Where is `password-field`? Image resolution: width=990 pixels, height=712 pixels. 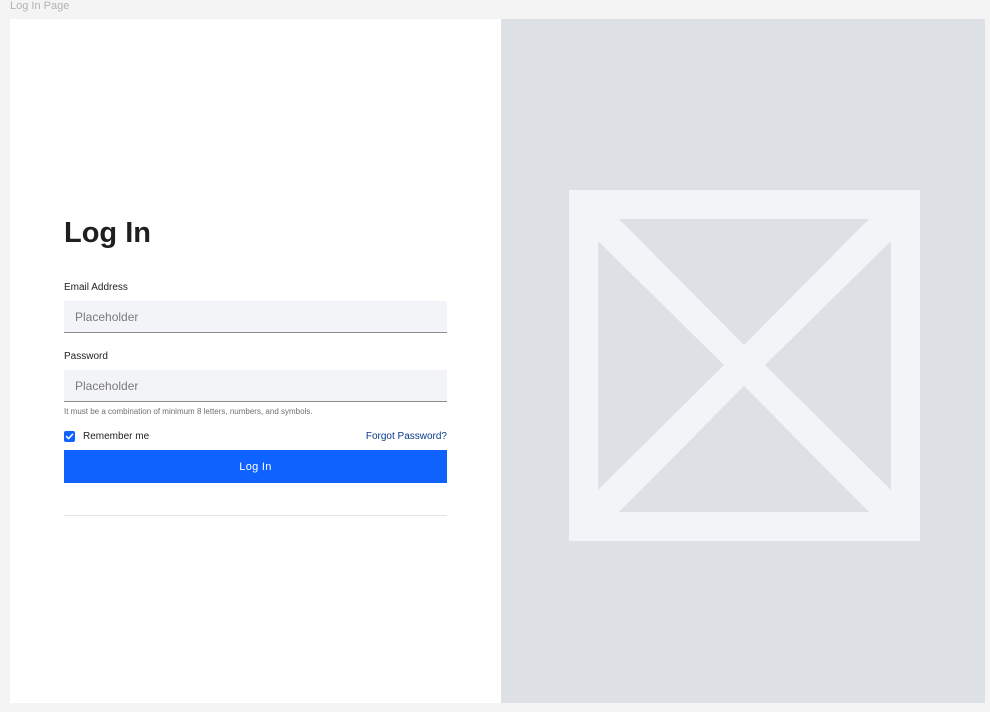
password-field is located at coordinates (255, 386).